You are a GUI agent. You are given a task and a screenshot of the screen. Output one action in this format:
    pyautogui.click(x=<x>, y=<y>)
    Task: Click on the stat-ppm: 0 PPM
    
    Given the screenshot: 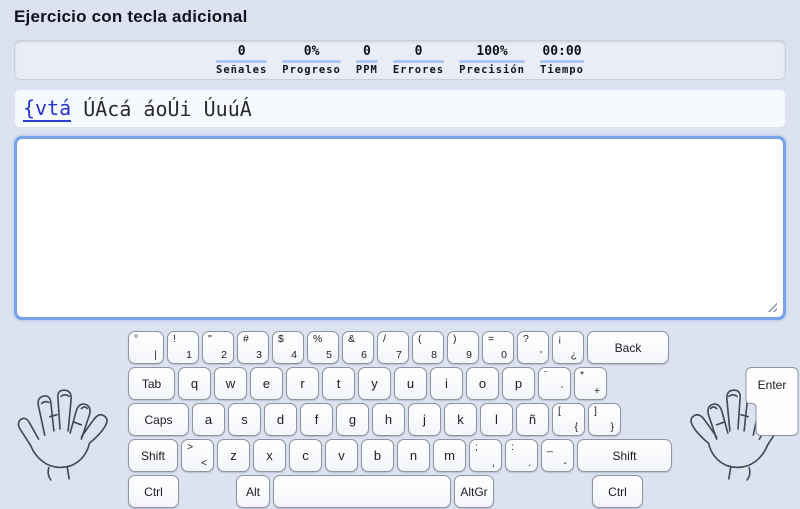 What is the action you would take?
    pyautogui.click(x=366, y=59)
    